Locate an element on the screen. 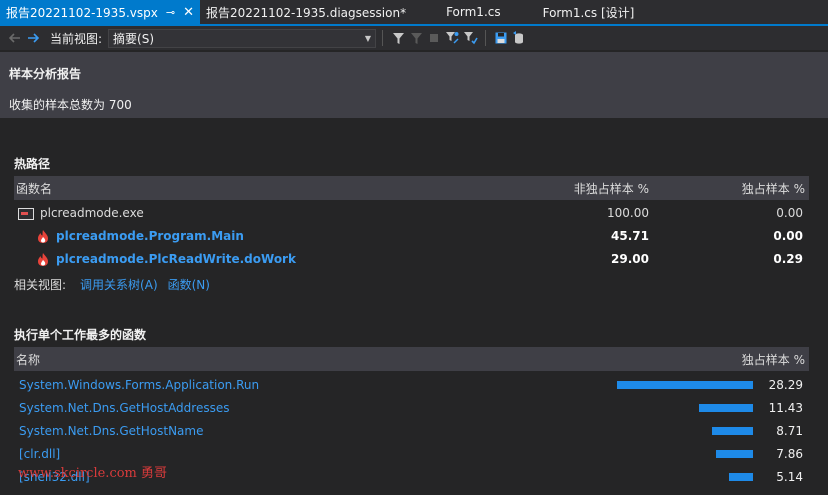 The height and width of the screenshot is (495, 828). current-view-dropdown: 摘要(S) ▼ is located at coordinates (242, 38).